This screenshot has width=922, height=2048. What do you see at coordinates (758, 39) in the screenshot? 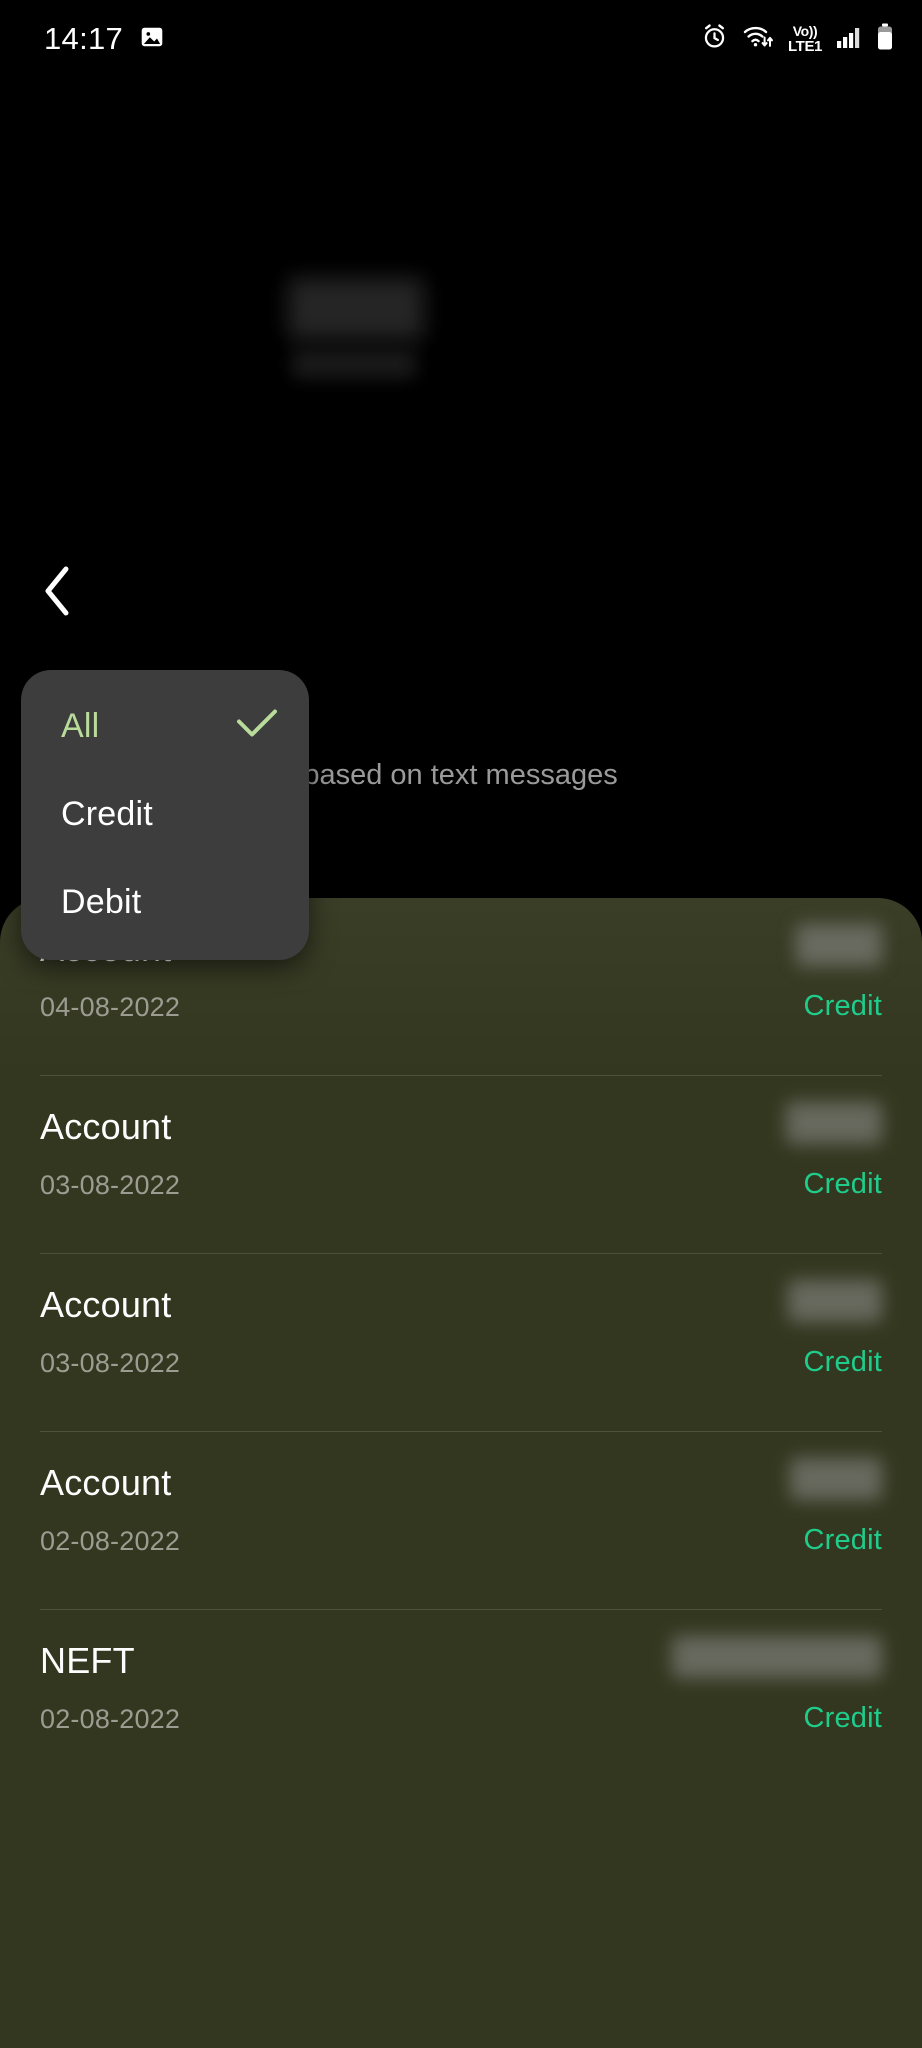
I see `wifi-transfer-icon` at bounding box center [758, 39].